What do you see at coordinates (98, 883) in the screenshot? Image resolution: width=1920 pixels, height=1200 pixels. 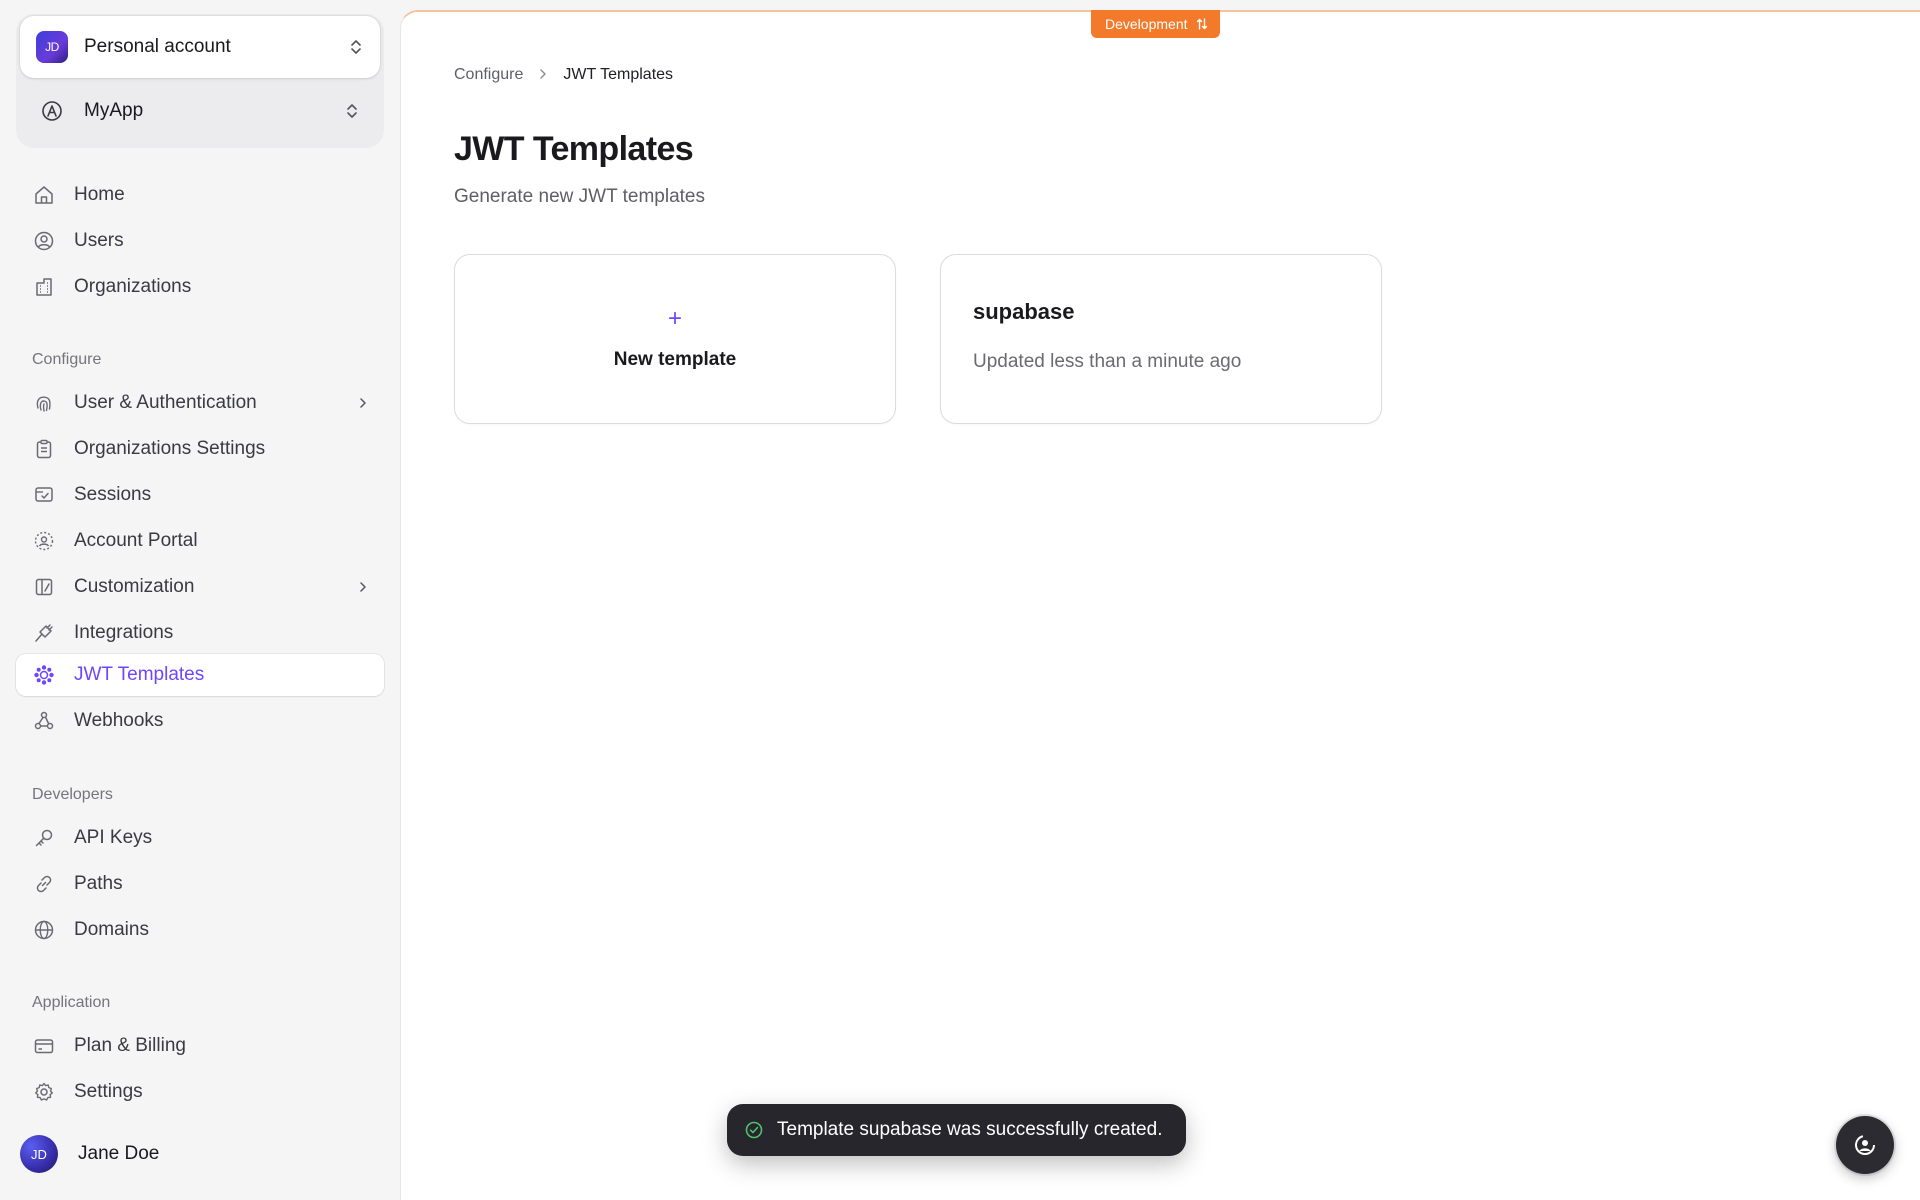 I see `sidebar-item-label: Paths` at bounding box center [98, 883].